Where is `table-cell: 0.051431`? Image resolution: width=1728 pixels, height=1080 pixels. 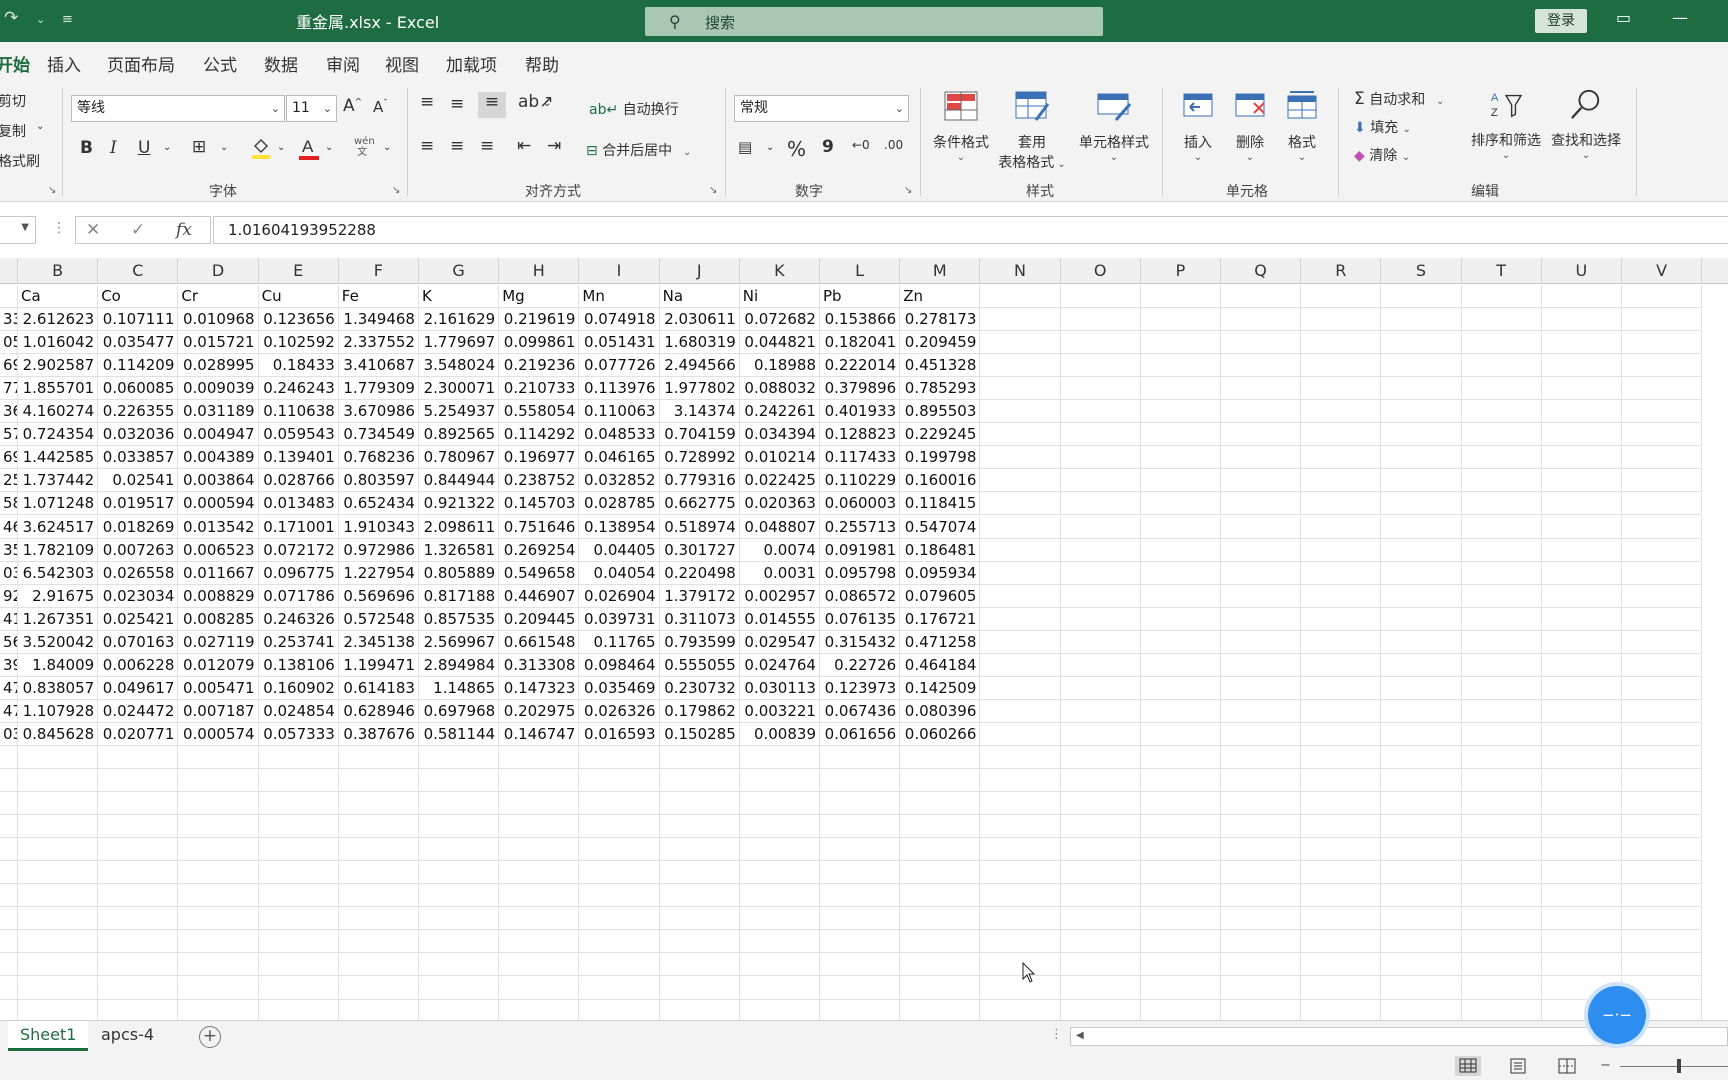
table-cell: 0.051431 is located at coordinates (619, 343).